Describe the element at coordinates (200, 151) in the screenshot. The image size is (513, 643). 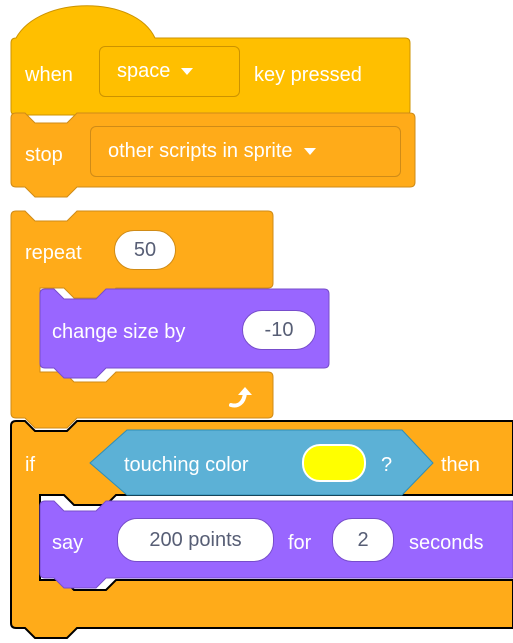
I see `stop-option-value: other scripts in sprite` at that location.